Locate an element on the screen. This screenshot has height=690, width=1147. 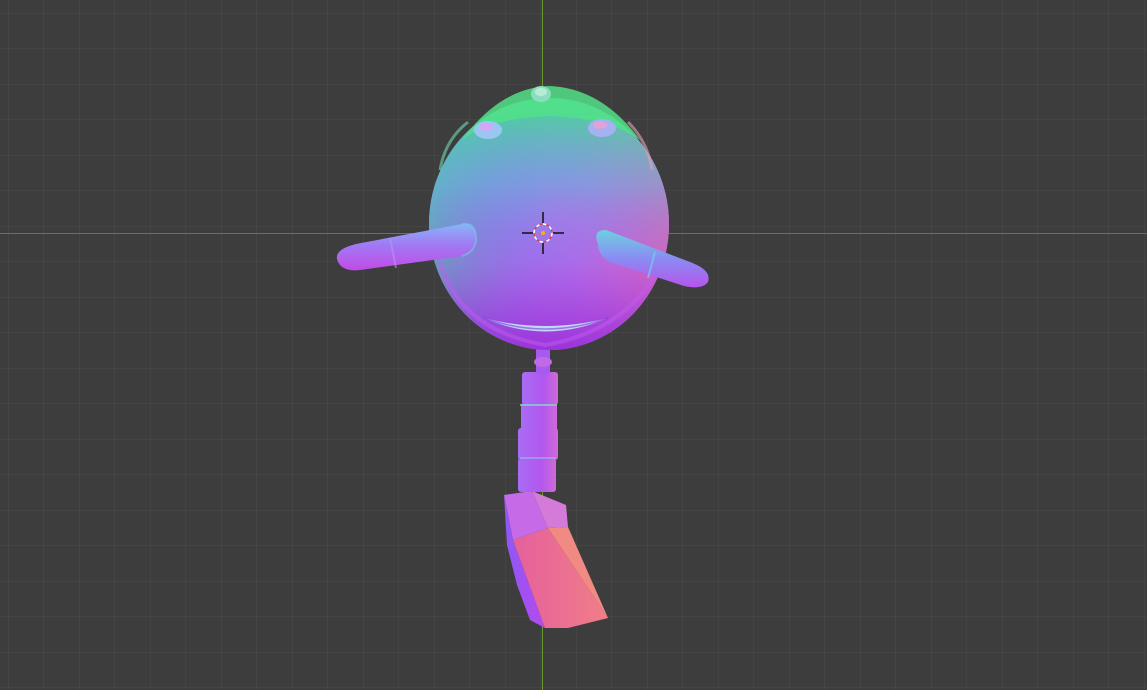
leg is located at coordinates (538, 432).